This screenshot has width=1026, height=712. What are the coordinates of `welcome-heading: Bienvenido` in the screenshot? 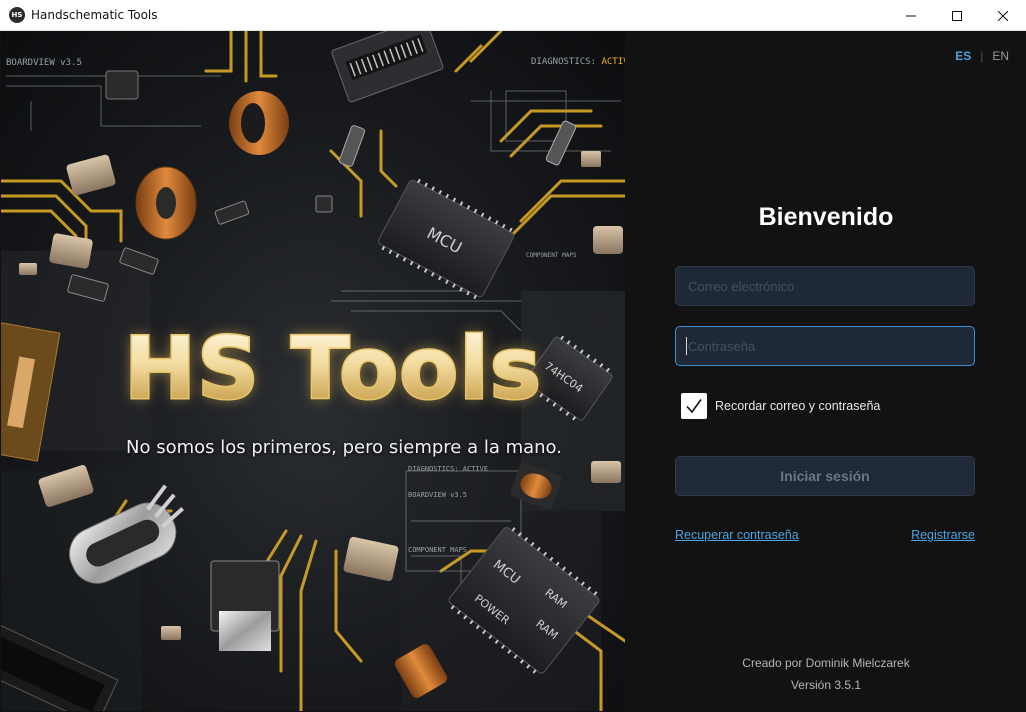 It's located at (826, 217).